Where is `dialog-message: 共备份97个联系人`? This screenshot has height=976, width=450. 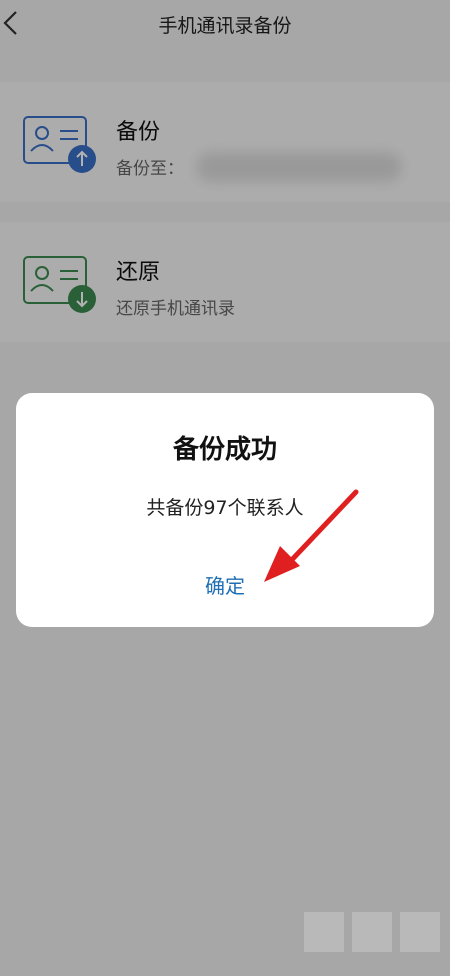 dialog-message: 共备份97个联系人 is located at coordinates (225, 508).